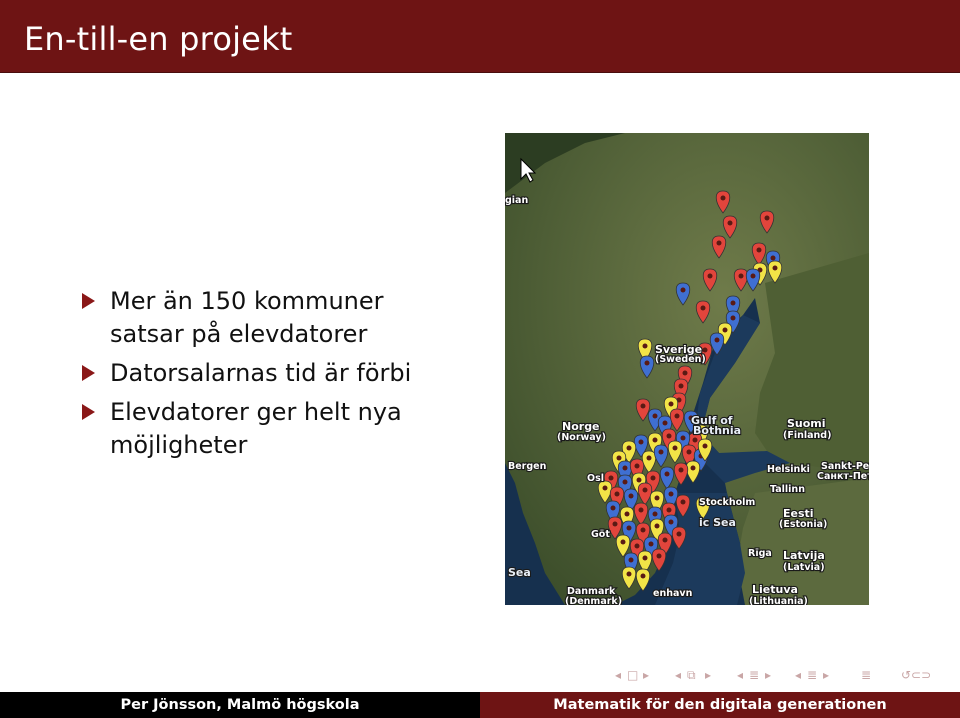 Image resolution: width=960 pixels, height=718 pixels. Describe the element at coordinates (158, 39) in the screenshot. I see `slide-title: En-till-en projekt` at that location.